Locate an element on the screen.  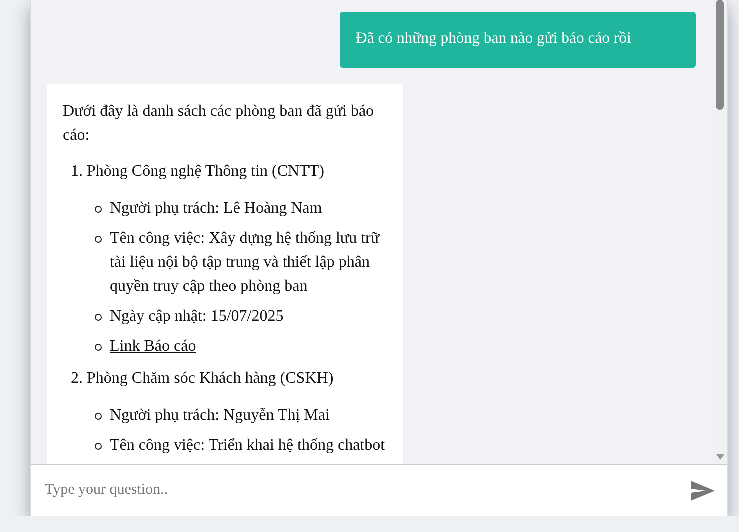
detail-text: Tên công việc: Xây dựng hệ thống lưu trữ tài liệu nội bộ tập trung và thiết lập phân quyền truy cập theo phòng ban is located at coordinates (245, 263).